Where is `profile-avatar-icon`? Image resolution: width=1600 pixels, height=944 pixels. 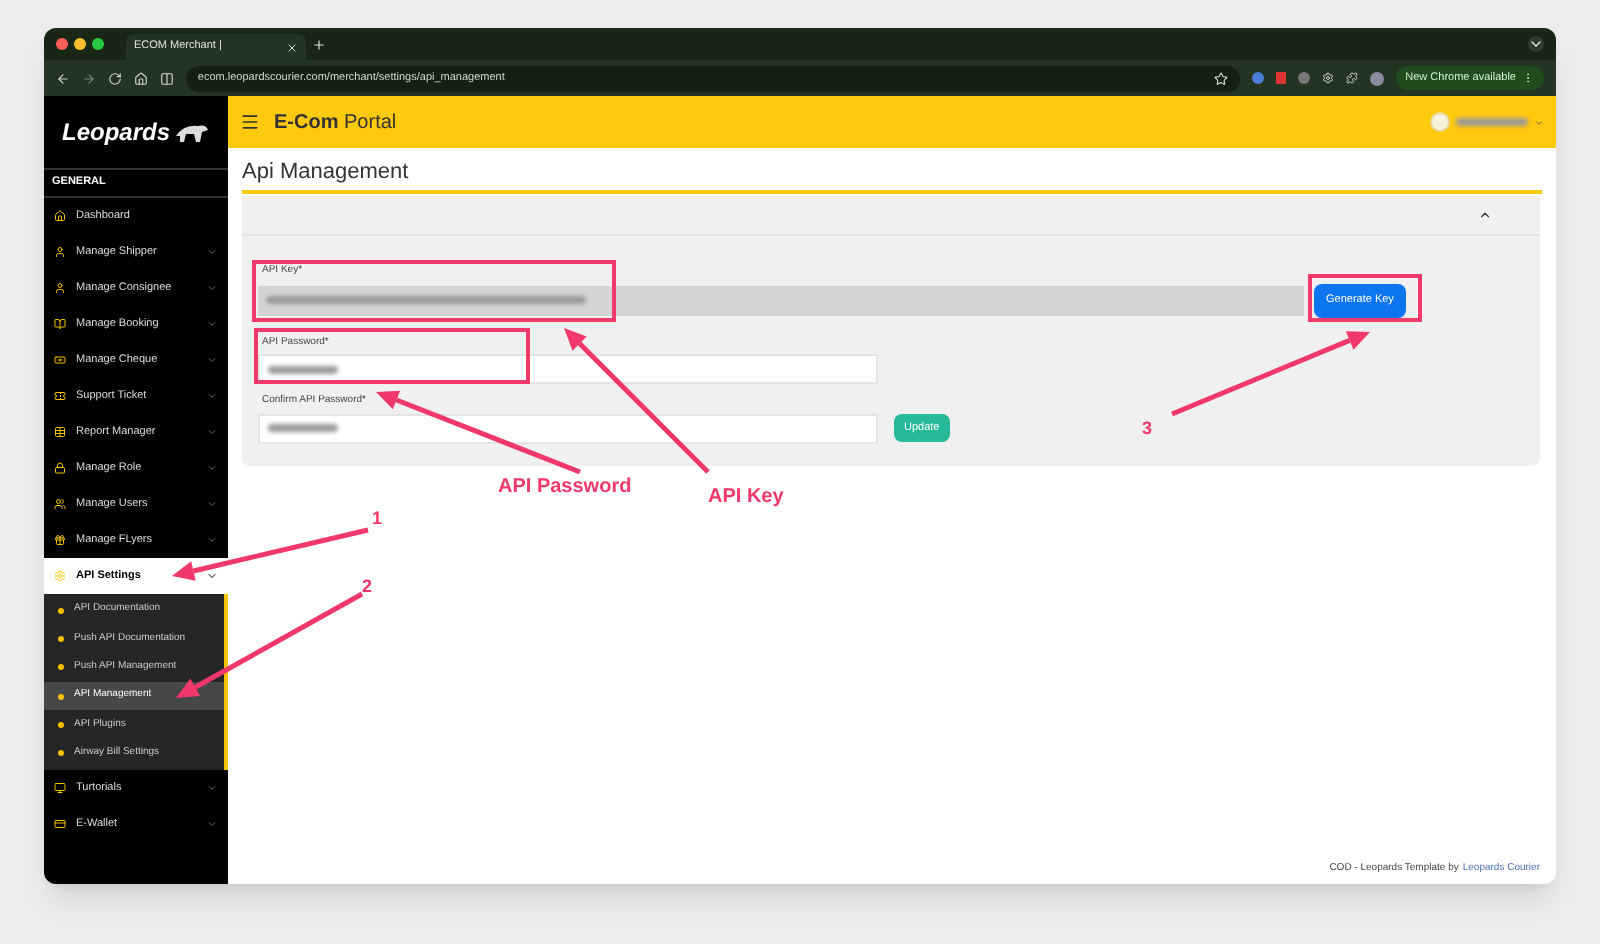 profile-avatar-icon is located at coordinates (1376, 78).